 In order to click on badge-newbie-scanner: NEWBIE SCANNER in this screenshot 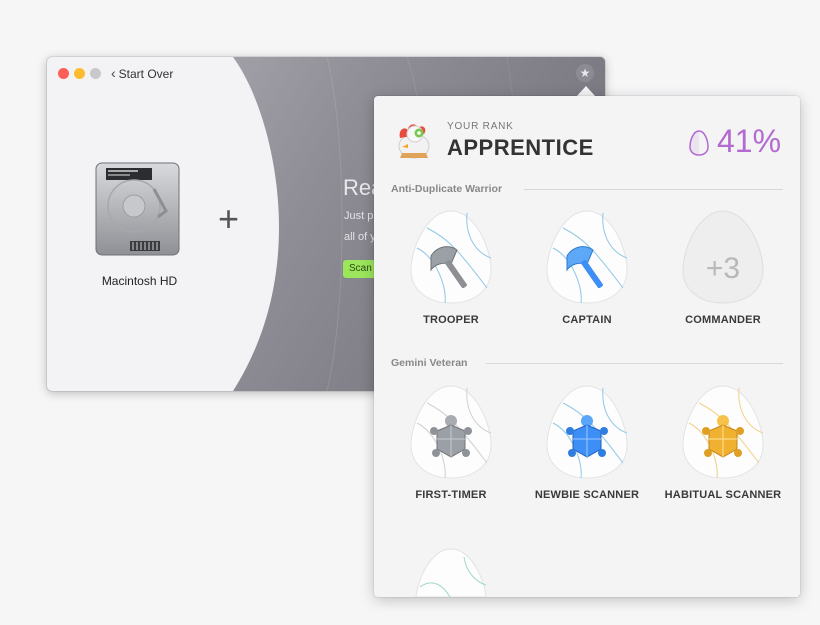, I will do `click(587, 442)`.